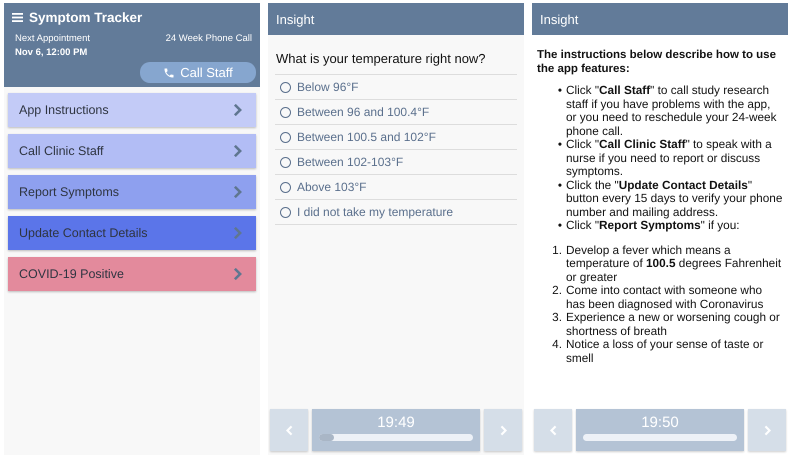 The height and width of the screenshot is (459, 794). Describe the element at coordinates (381, 59) in the screenshot. I see `question-text: What is your temperature right now?` at that location.